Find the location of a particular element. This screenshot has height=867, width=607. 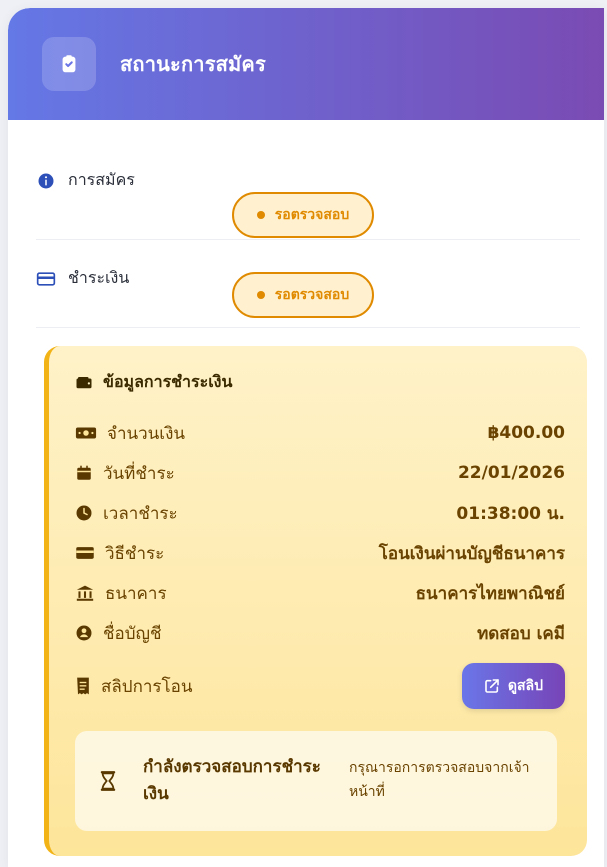

payment-account-value: ทดสอบ เคมี is located at coordinates (521, 633).